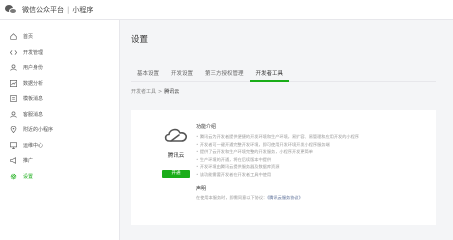  I want to click on feature-item: 该功能需要开发者在开发者工具中使用, so click(311, 175).